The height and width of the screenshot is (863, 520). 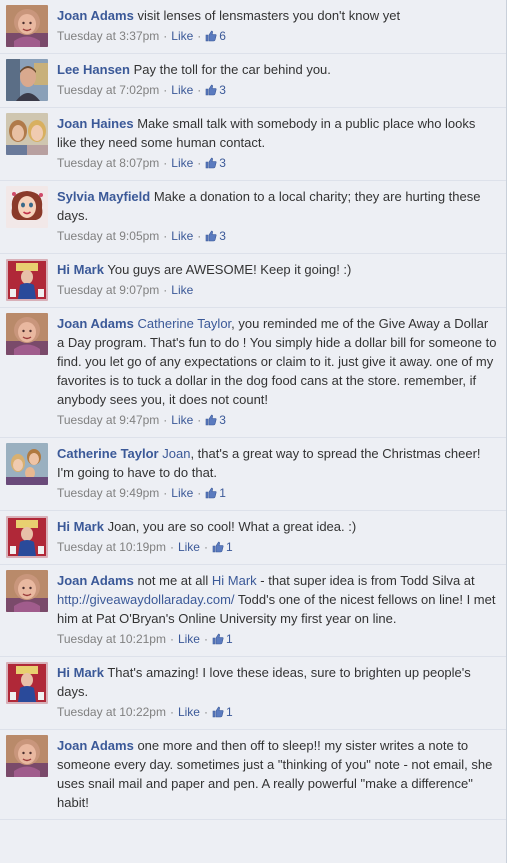 What do you see at coordinates (108, 36) in the screenshot?
I see `comment-timestamp: Tuesday at 3:37pm` at bounding box center [108, 36].